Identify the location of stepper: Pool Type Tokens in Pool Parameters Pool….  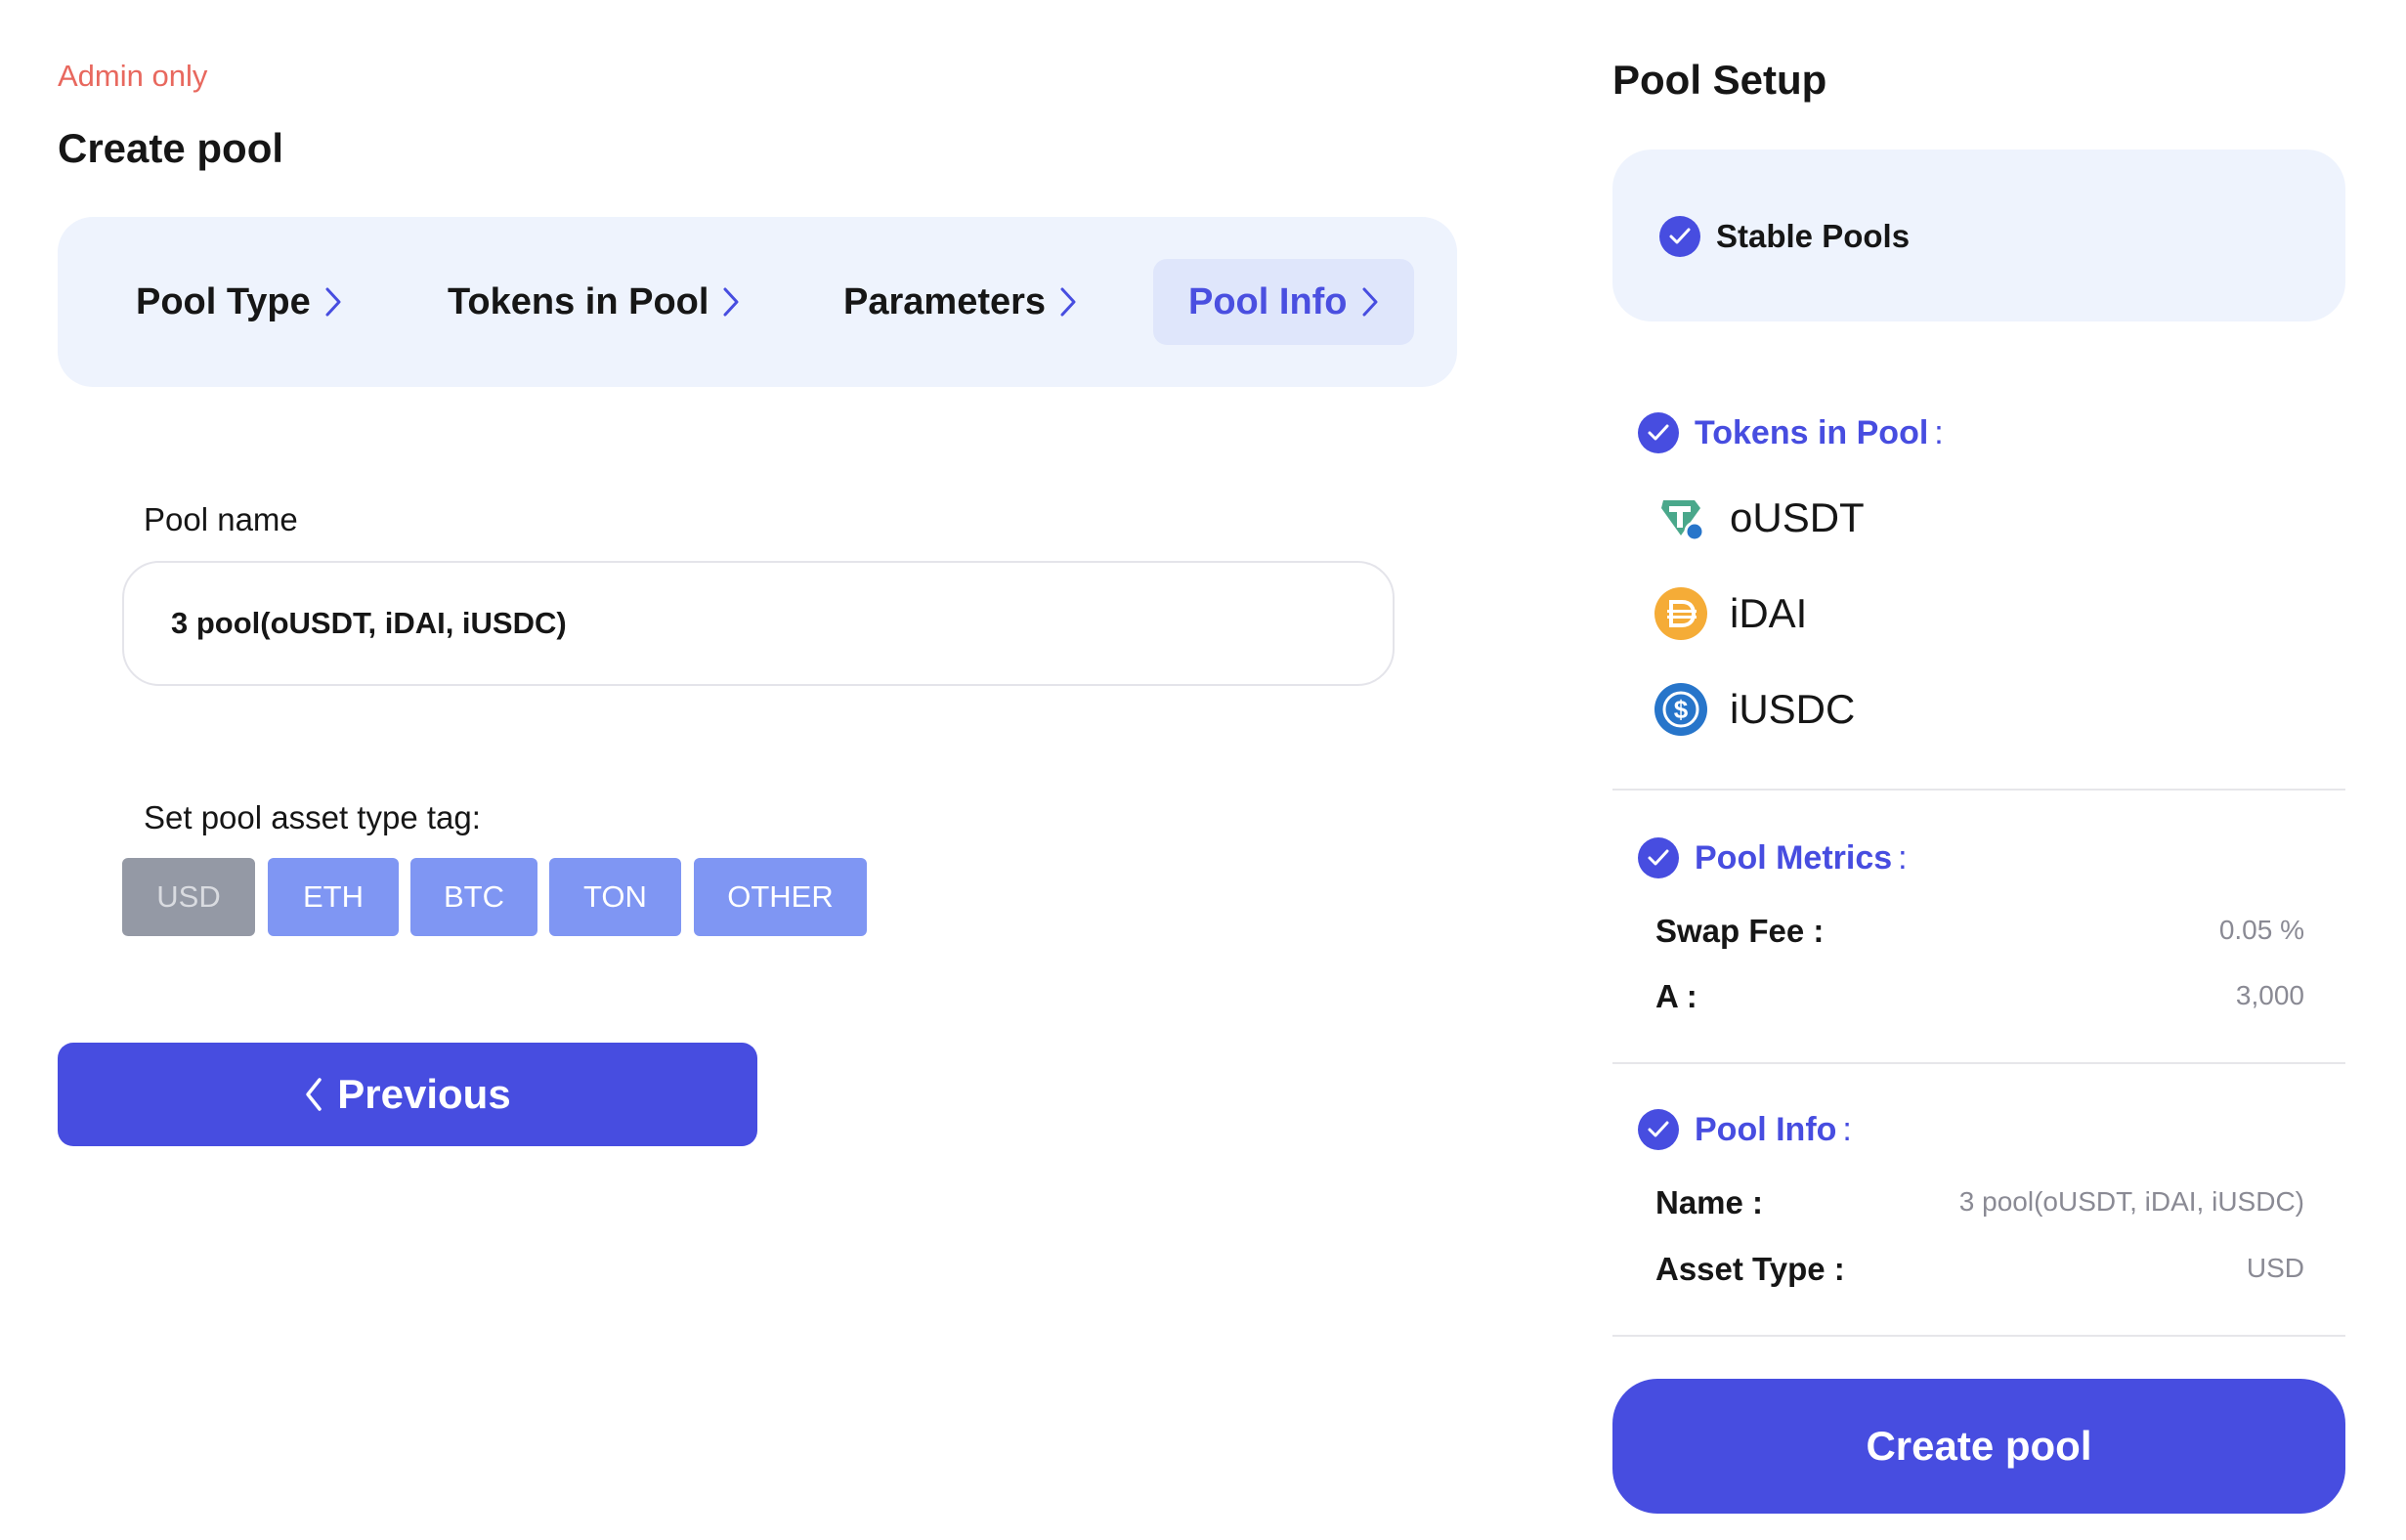
(757, 302).